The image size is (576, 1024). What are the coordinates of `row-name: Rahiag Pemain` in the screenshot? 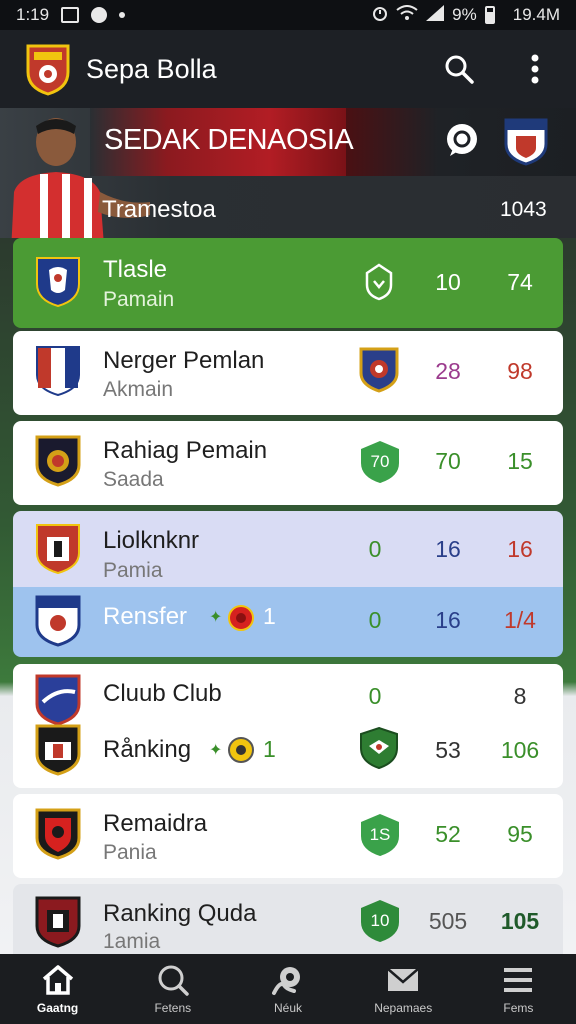 It's located at (185, 450).